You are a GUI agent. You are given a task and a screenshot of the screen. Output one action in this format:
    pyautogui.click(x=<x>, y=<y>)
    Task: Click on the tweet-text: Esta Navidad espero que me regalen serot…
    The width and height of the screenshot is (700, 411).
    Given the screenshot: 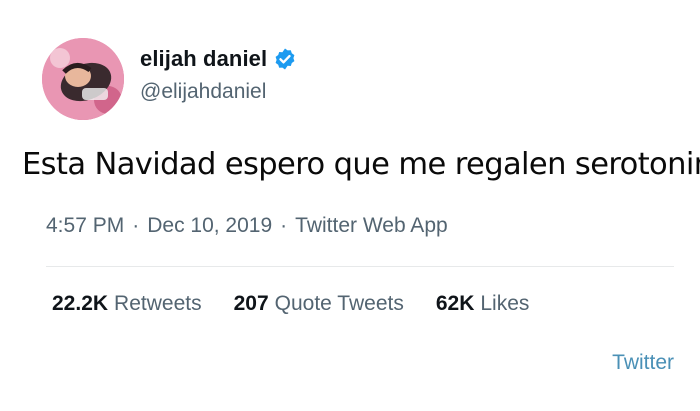 What is the action you would take?
    pyautogui.click(x=361, y=164)
    